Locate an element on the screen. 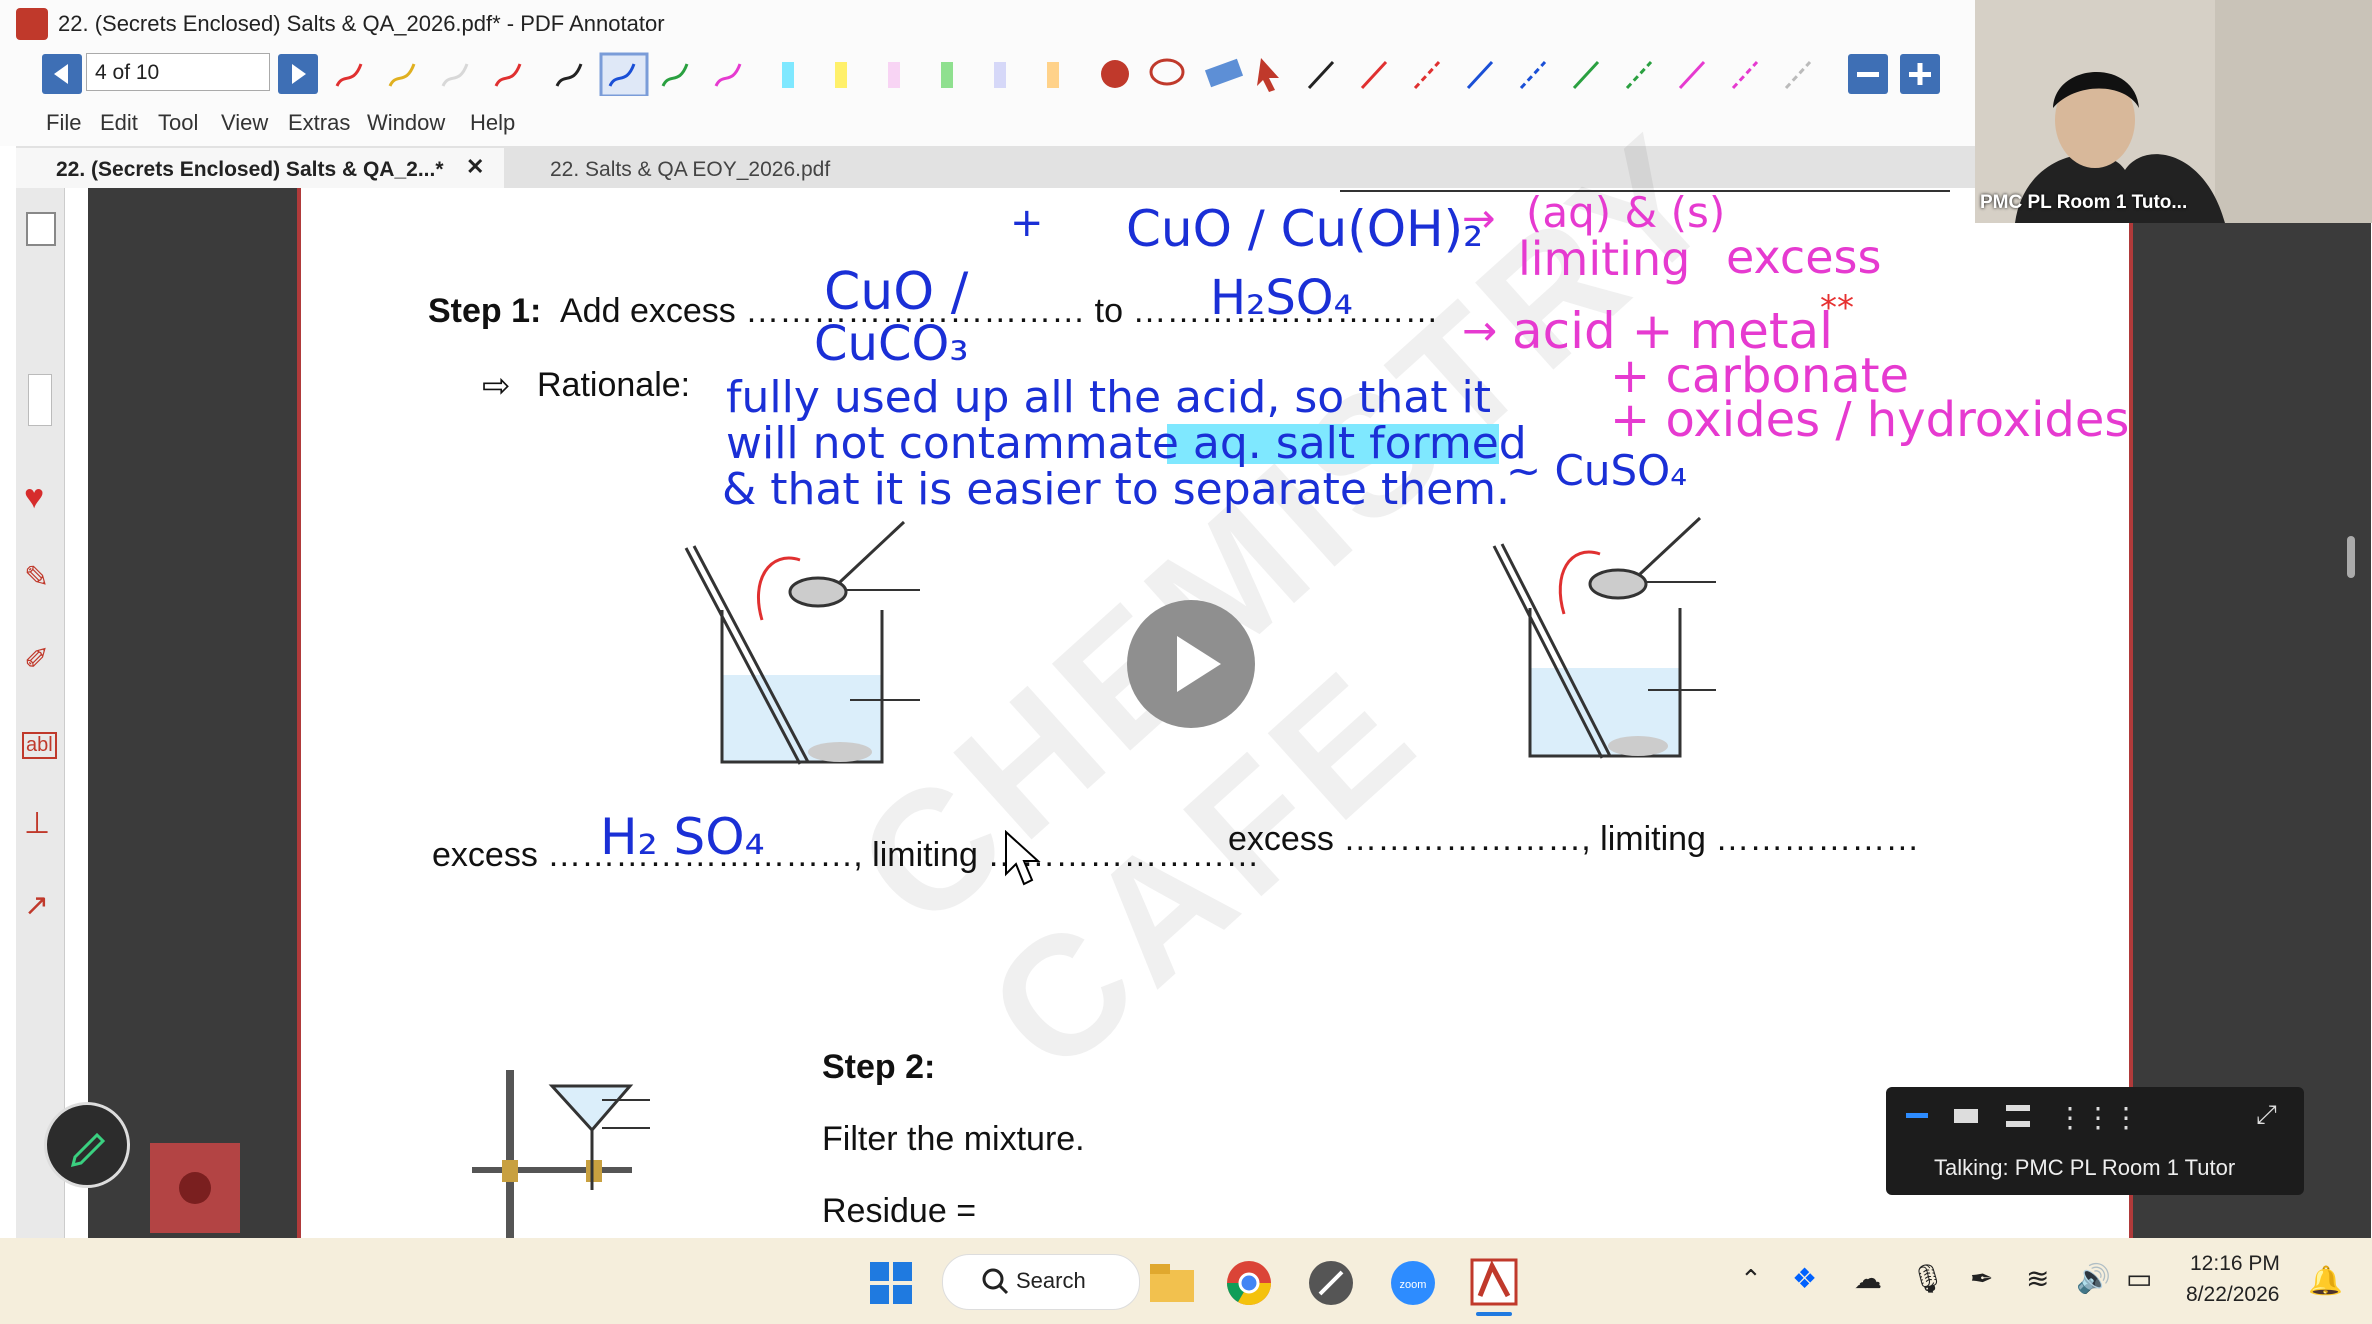 This screenshot has width=2372, height=1324. menu-window: Window is located at coordinates (406, 123).